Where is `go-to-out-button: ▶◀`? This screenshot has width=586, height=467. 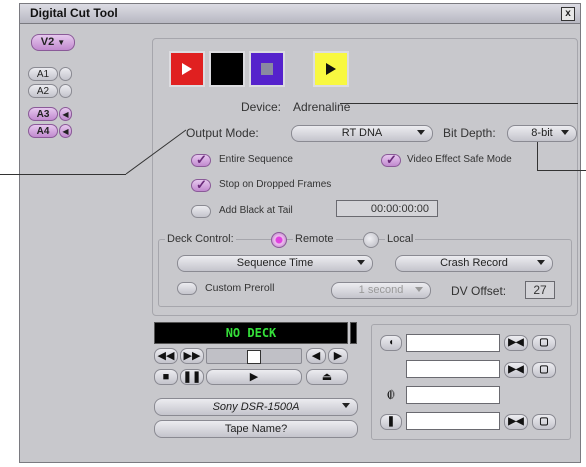
go-to-out-button: ▶◀ is located at coordinates (516, 370).